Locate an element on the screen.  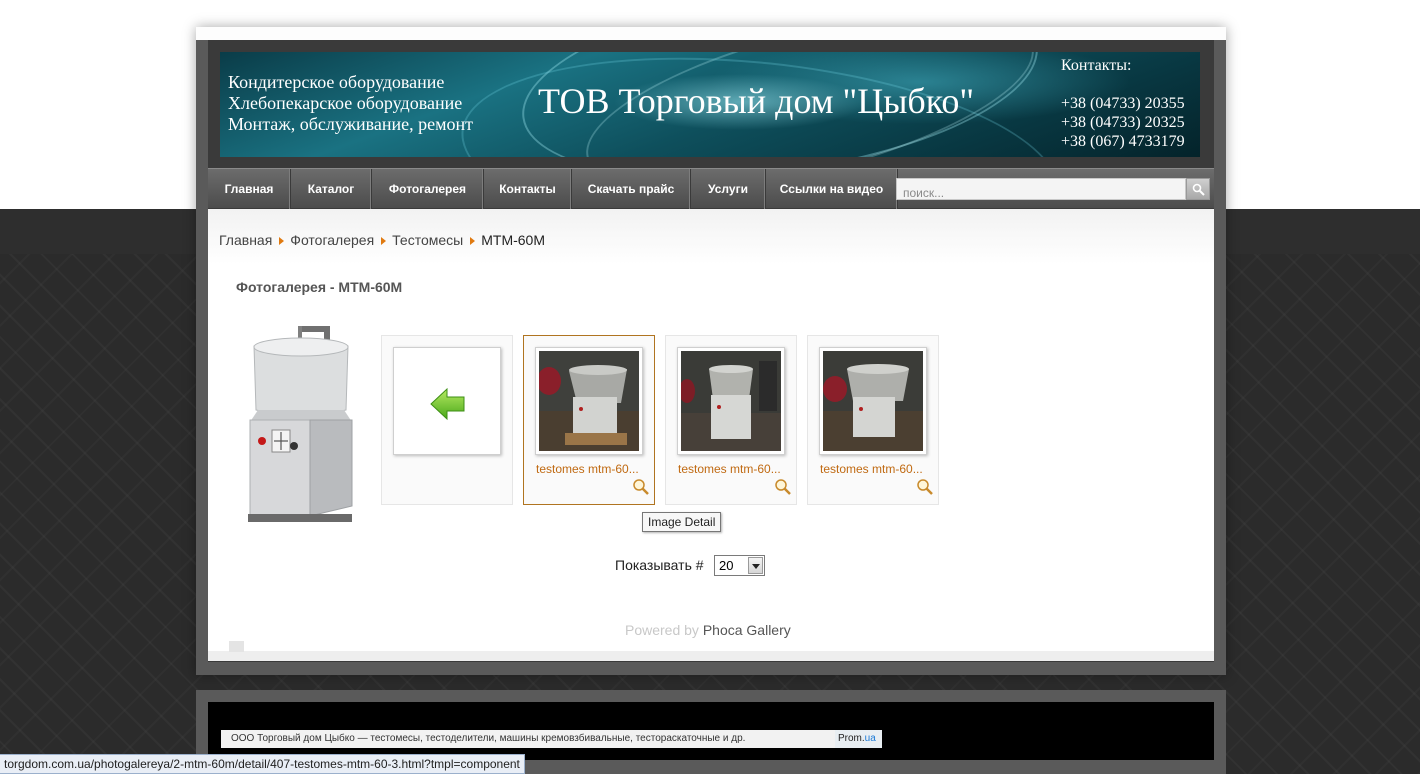
powered-brand-link: Phoca Gallery is located at coordinates (747, 630).